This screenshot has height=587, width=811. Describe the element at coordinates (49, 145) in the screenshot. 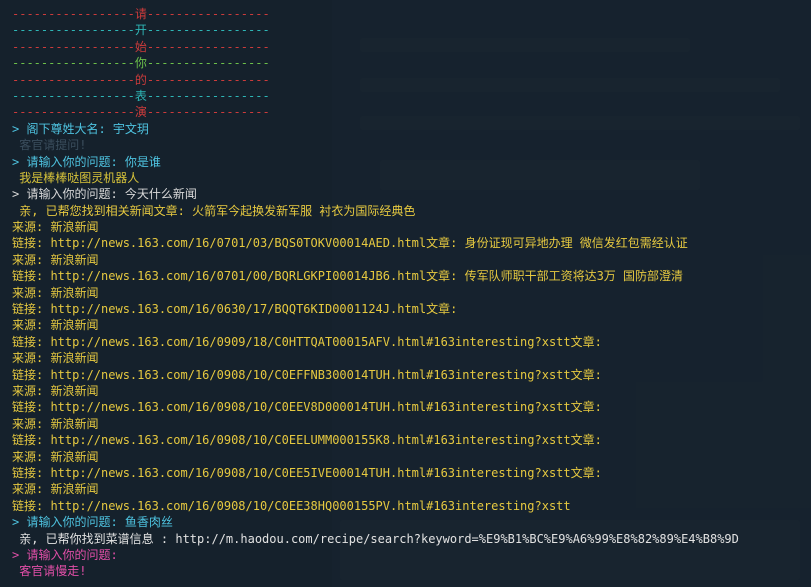

I see `greeting-text: 客官请提问!` at that location.